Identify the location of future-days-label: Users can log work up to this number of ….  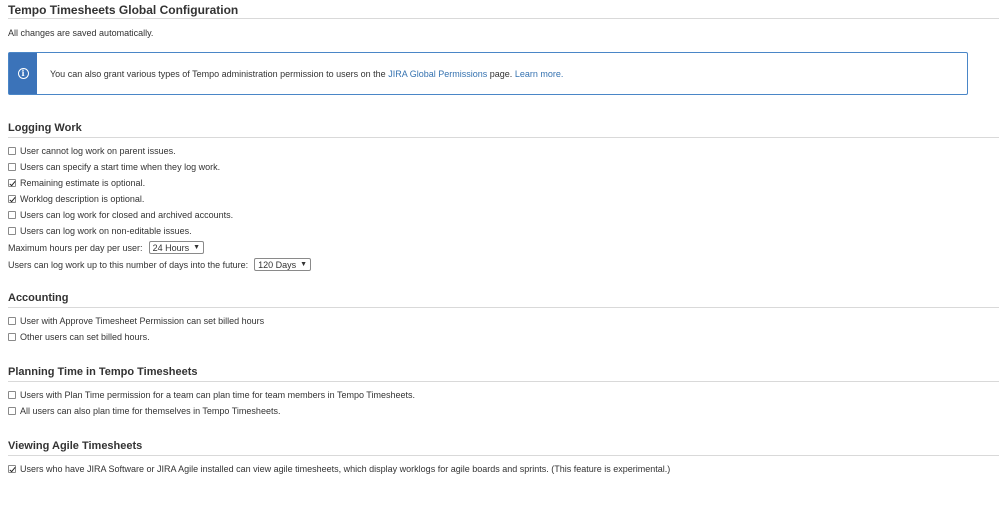
(128, 264).